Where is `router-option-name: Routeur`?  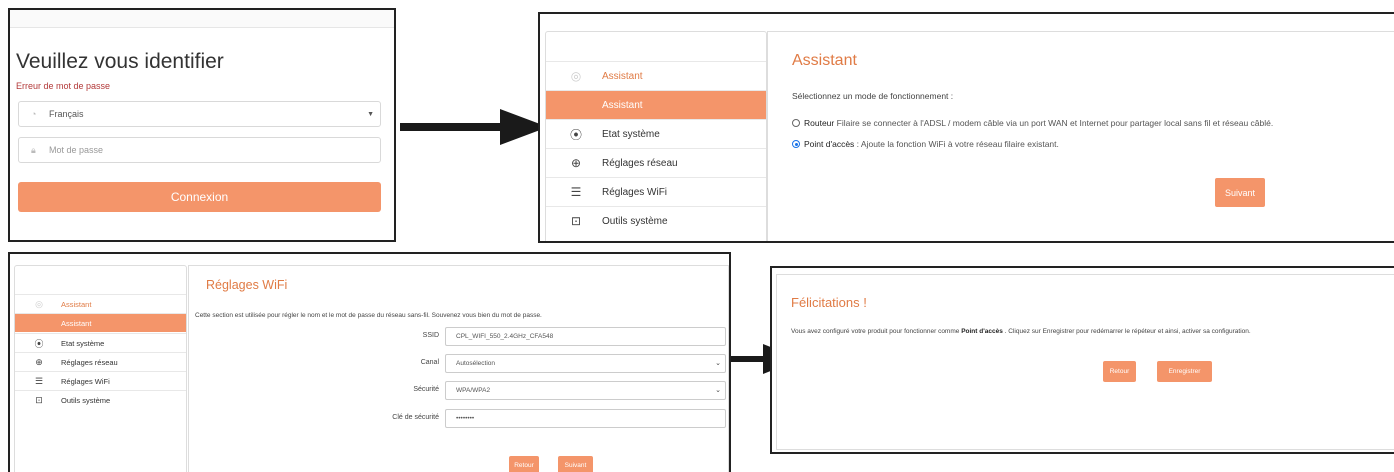 router-option-name: Routeur is located at coordinates (819, 123).